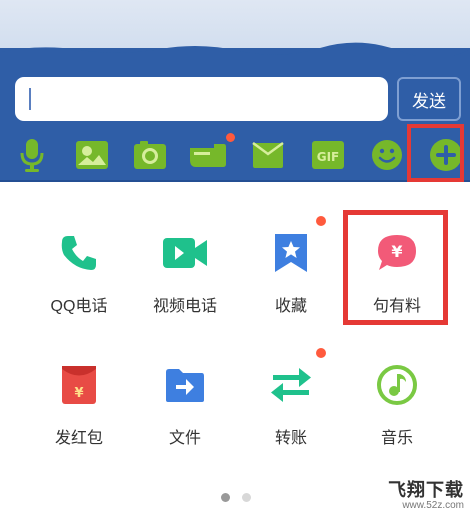 This screenshot has width=470, height=519. I want to click on panel-item-transfer: 转账, so click(289, 422).